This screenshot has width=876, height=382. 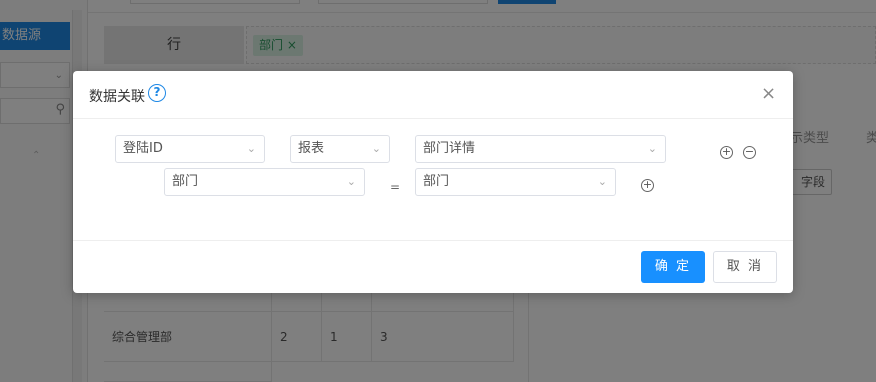 I want to click on dialog-footer-divider, so click(x=433, y=240).